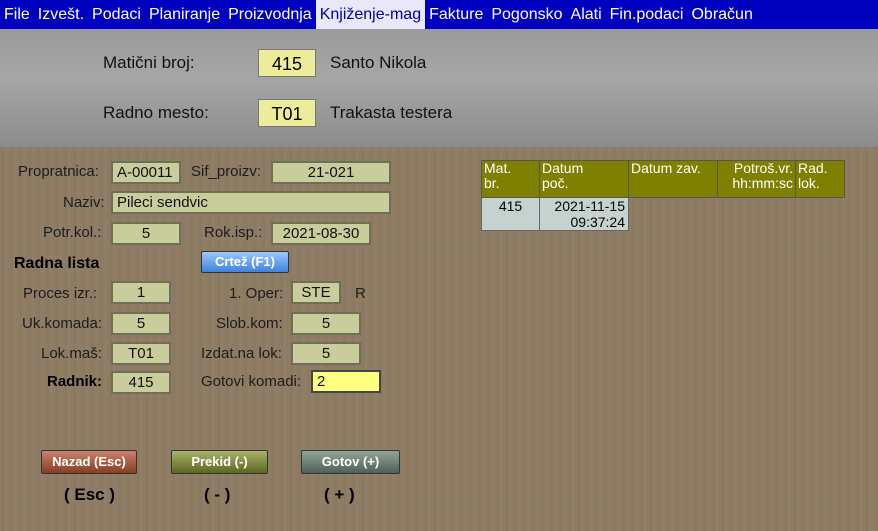  What do you see at coordinates (370, 14) in the screenshot?
I see `menu-knjizenje-mag: Knjiženje-mag` at bounding box center [370, 14].